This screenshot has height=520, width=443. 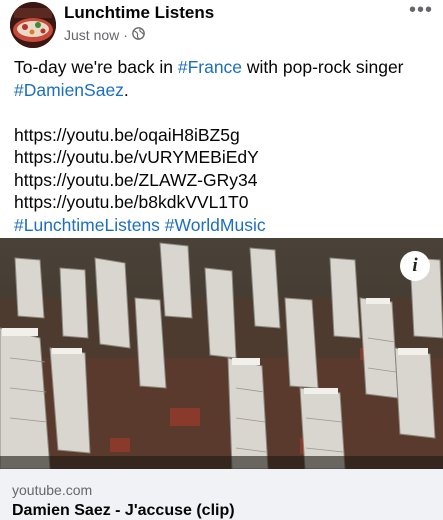 I want to click on hashtag-line: #LunchtimeListens #WorldMusic, so click(x=224, y=225).